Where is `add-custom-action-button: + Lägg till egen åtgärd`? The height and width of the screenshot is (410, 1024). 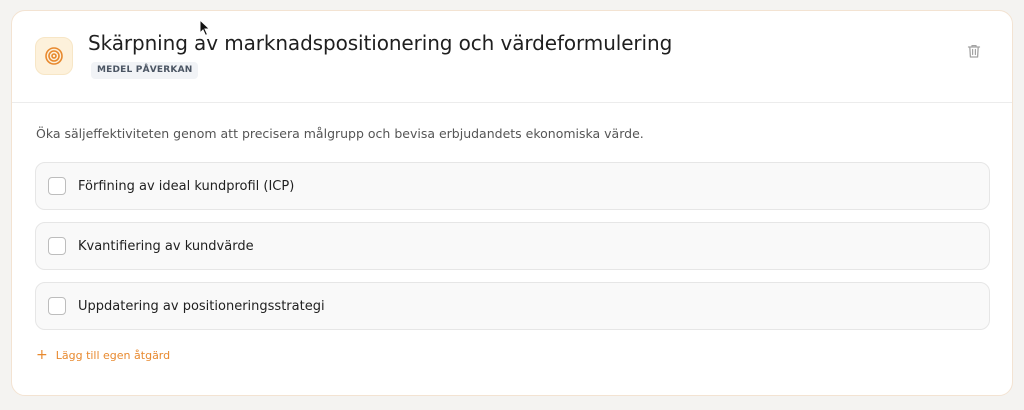
add-custom-action-button: + Lägg till egen åtgärd is located at coordinates (103, 355).